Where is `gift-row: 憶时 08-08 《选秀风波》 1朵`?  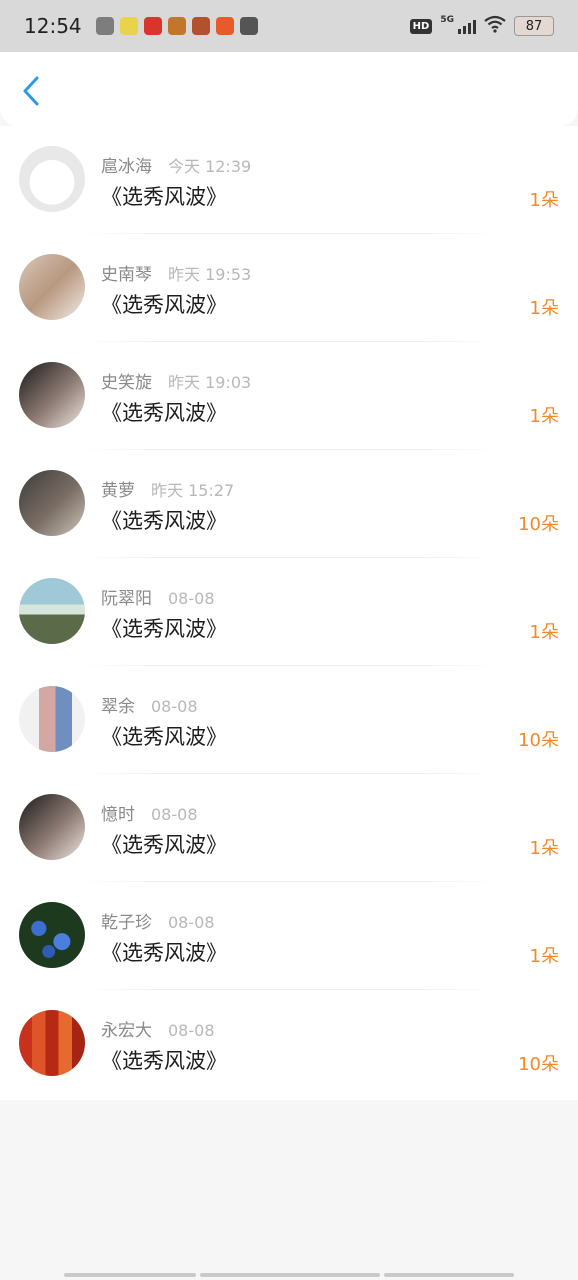
gift-row: 憶时 08-08 《选秀风波》 1朵 is located at coordinates (289, 828).